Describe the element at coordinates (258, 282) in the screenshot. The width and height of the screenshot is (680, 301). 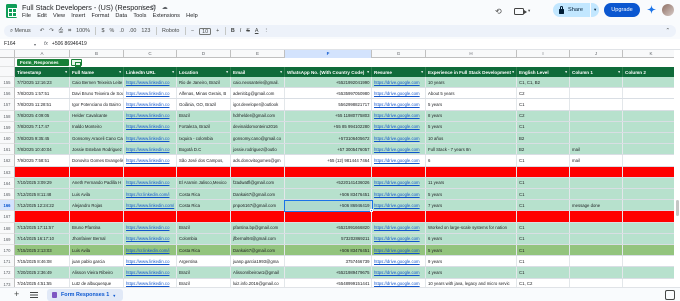
I see `table-cell: luiz.info.2016@gmail.co` at that location.